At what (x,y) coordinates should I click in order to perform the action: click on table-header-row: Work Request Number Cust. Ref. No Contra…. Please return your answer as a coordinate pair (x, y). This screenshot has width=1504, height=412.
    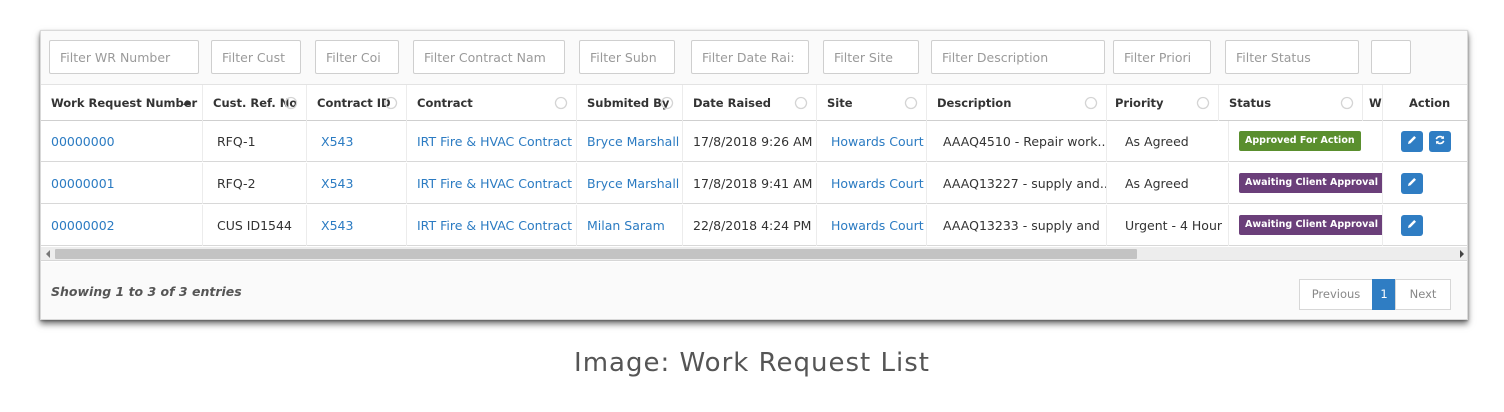
    Looking at the image, I should click on (754, 103).